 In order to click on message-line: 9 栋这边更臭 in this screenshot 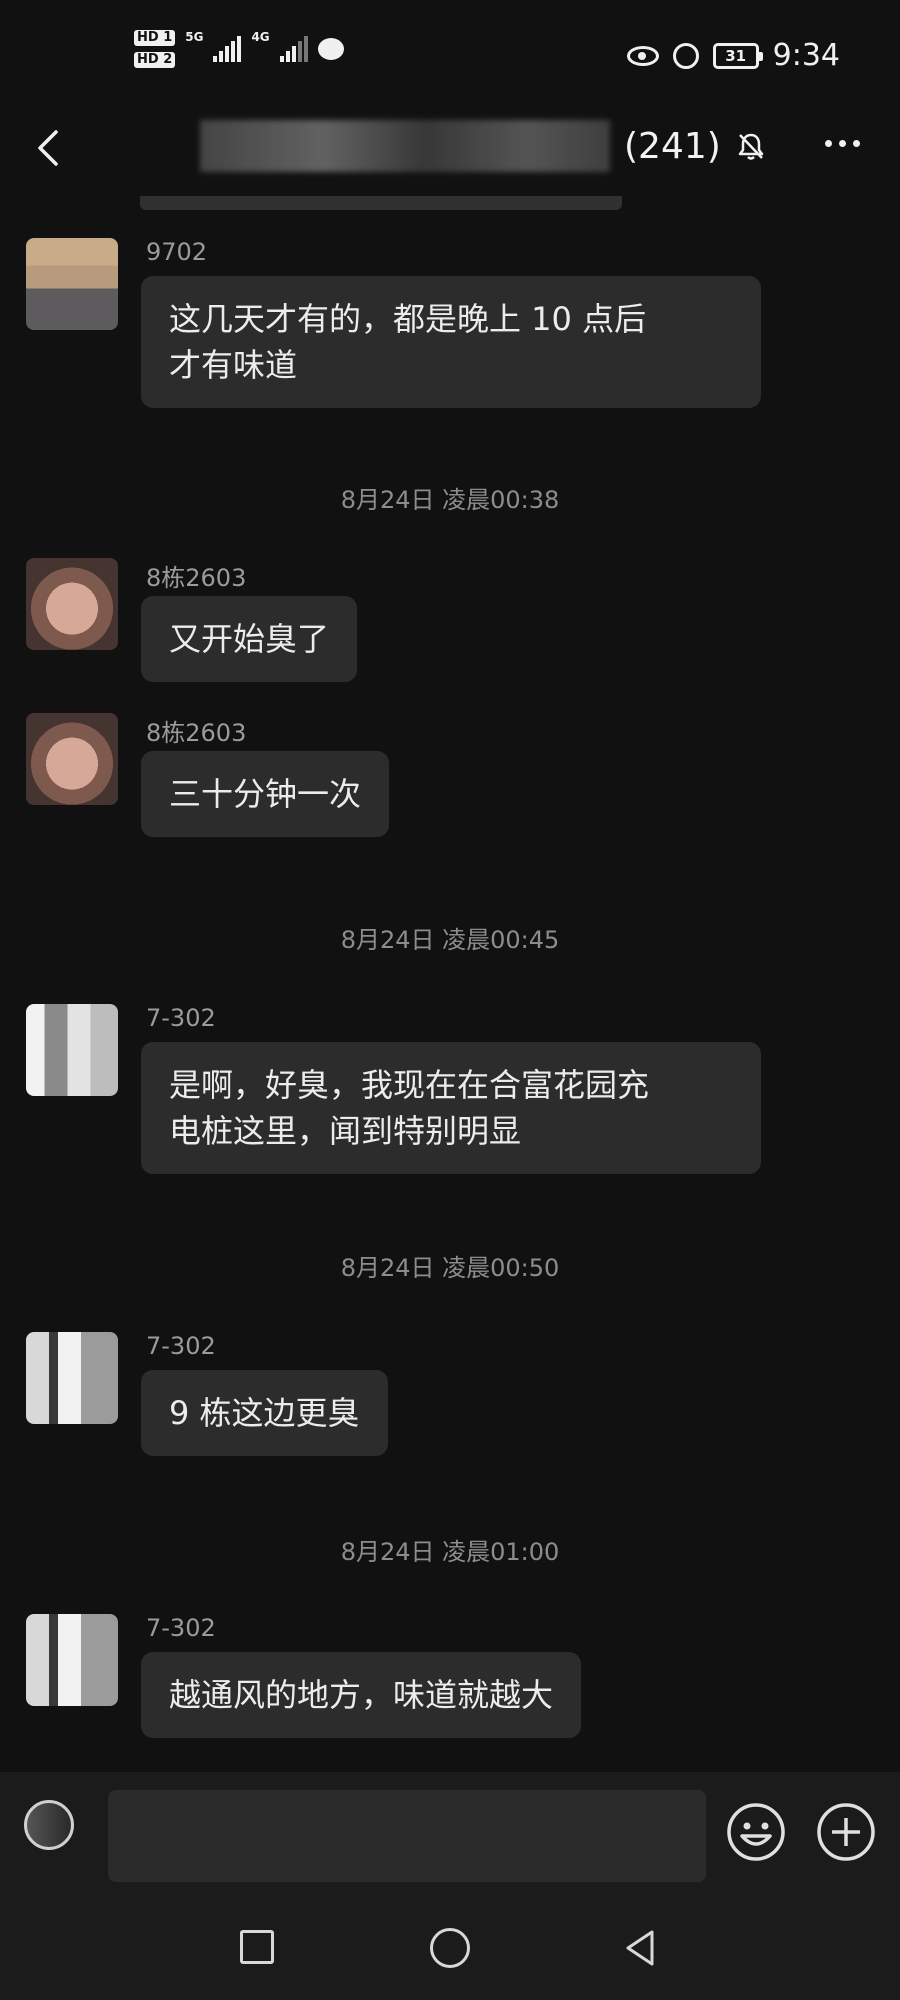, I will do `click(264, 1413)`.